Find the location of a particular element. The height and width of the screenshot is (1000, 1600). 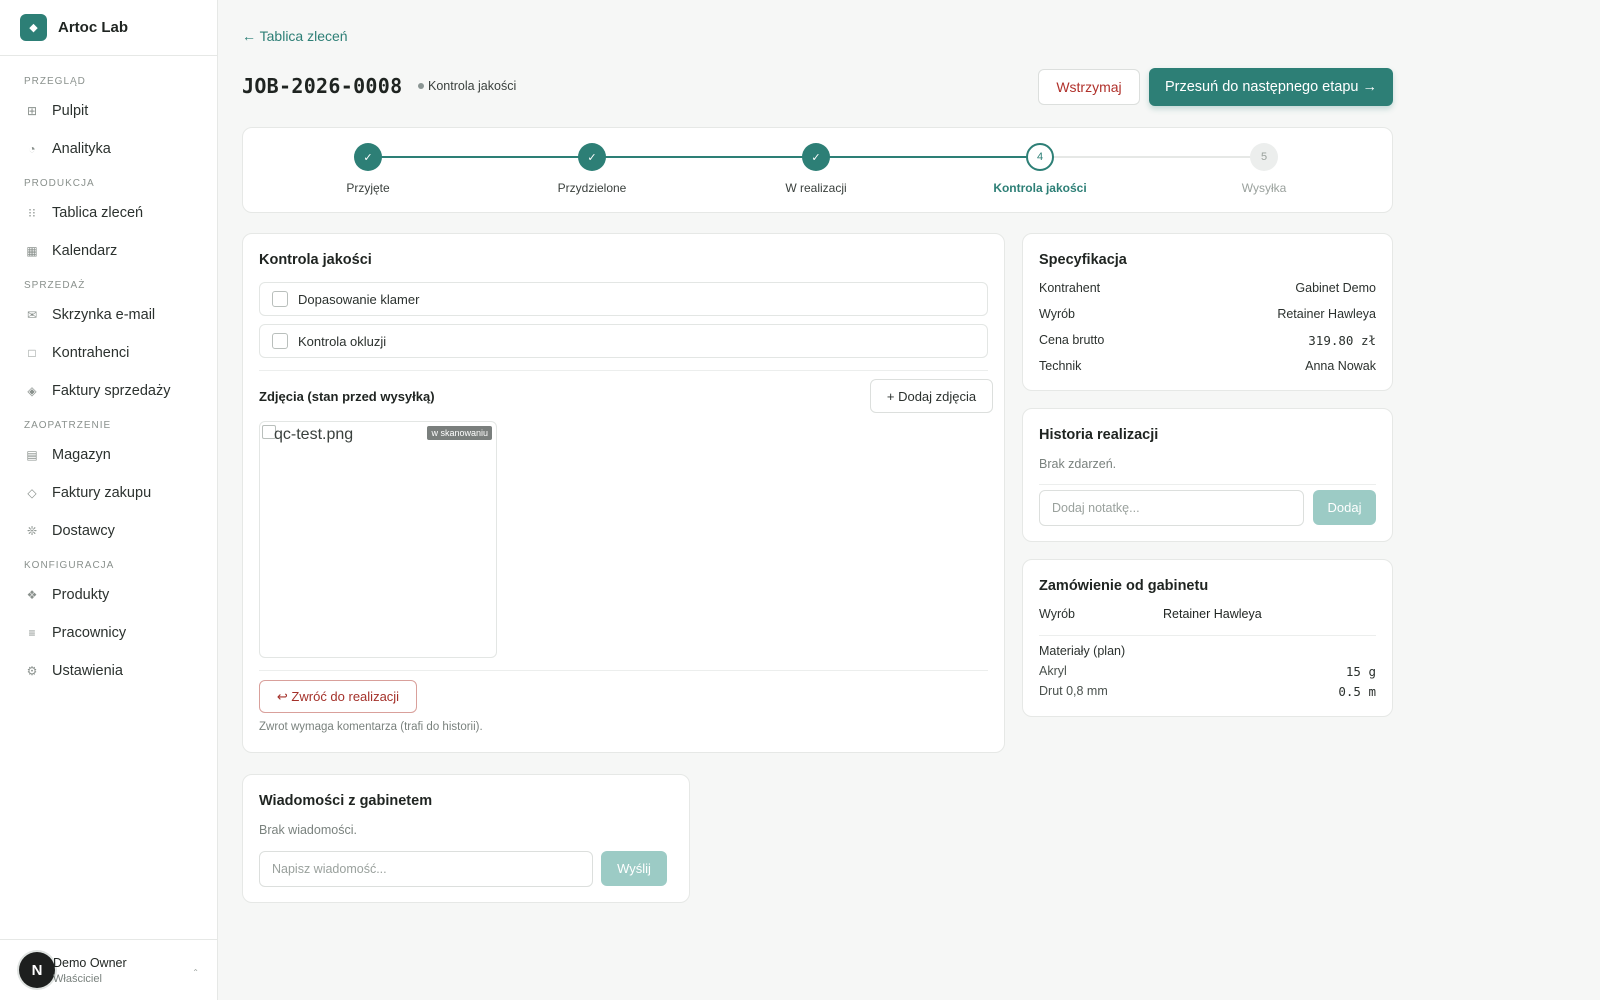

status-label: Kontrola jakości is located at coordinates (472, 86).